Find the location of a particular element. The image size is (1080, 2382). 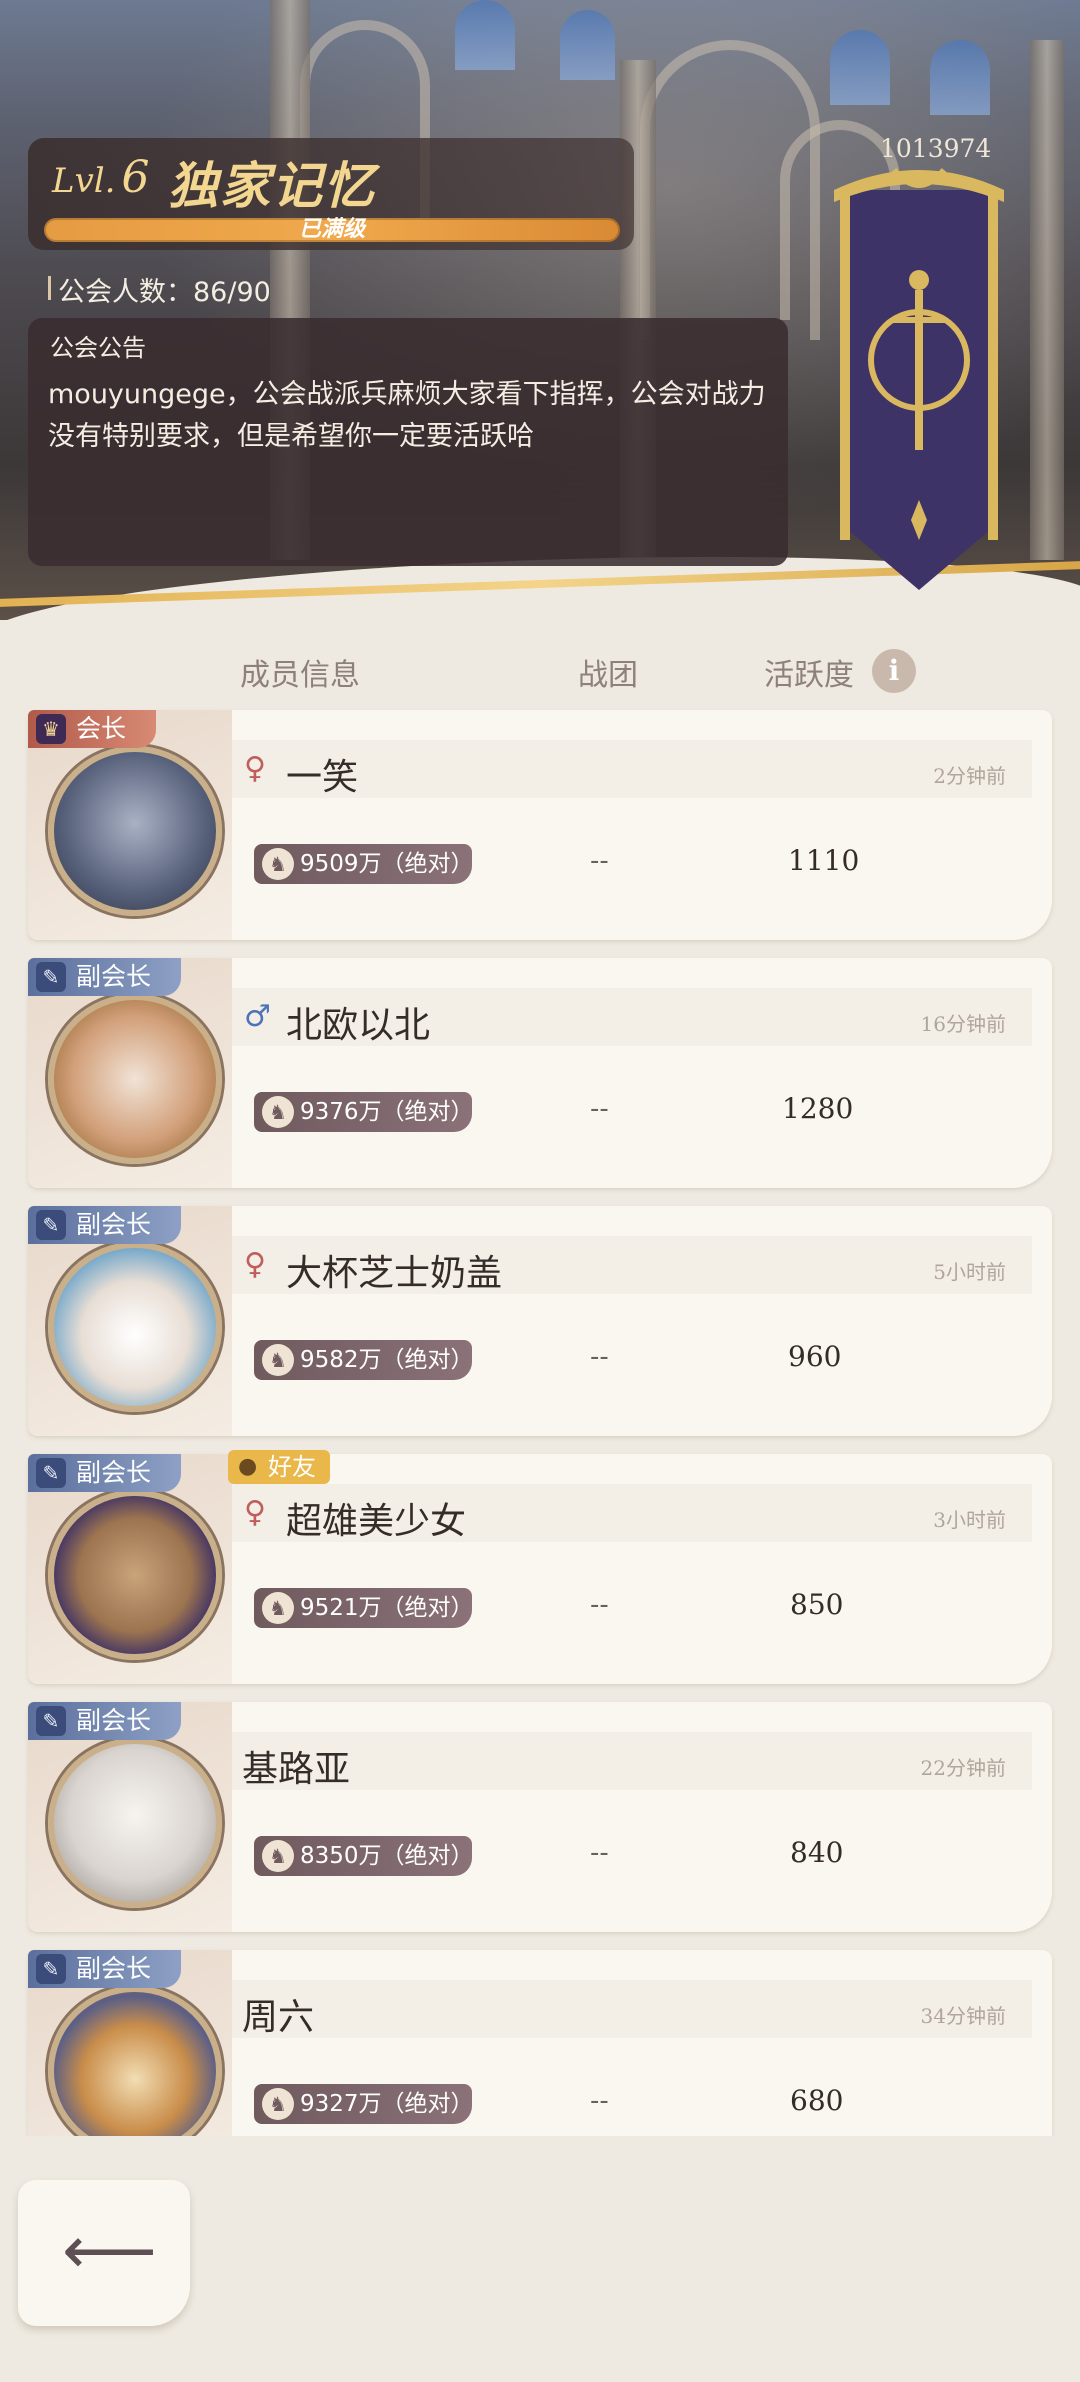

crown-icon: ♛ is located at coordinates (51, 729).